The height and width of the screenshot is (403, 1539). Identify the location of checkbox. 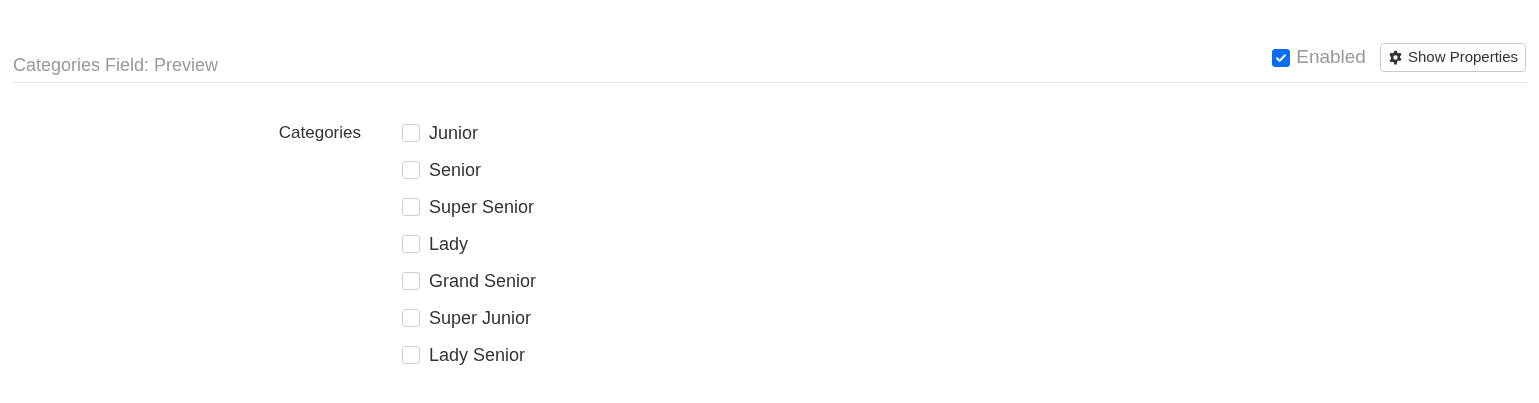
(1281, 57).